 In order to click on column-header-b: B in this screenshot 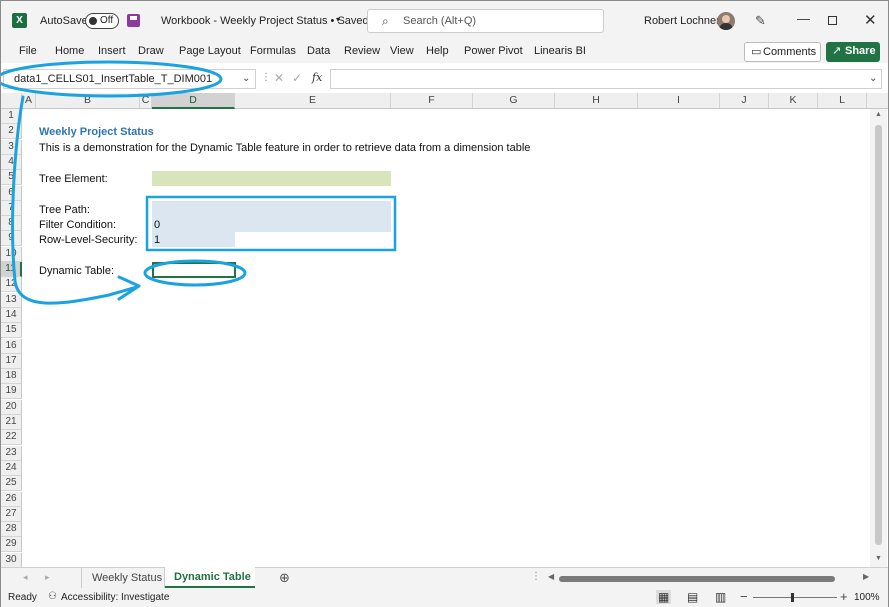, I will do `click(88, 101)`.